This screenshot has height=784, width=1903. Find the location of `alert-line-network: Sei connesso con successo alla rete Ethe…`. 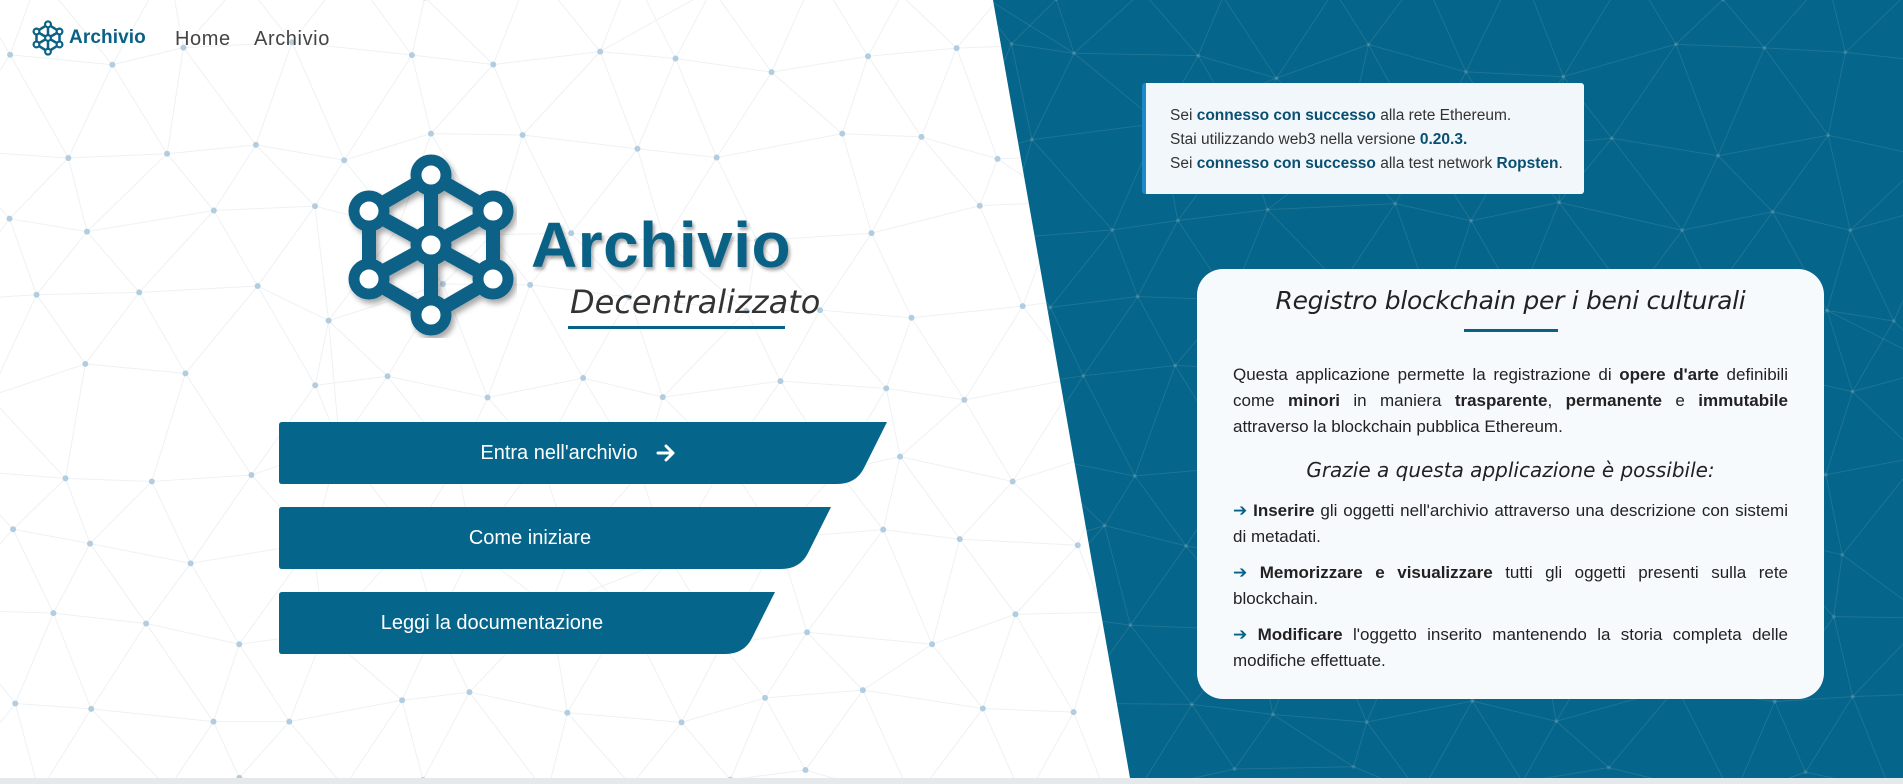

alert-line-network: Sei connesso con successo alla rete Ethe… is located at coordinates (1341, 115).